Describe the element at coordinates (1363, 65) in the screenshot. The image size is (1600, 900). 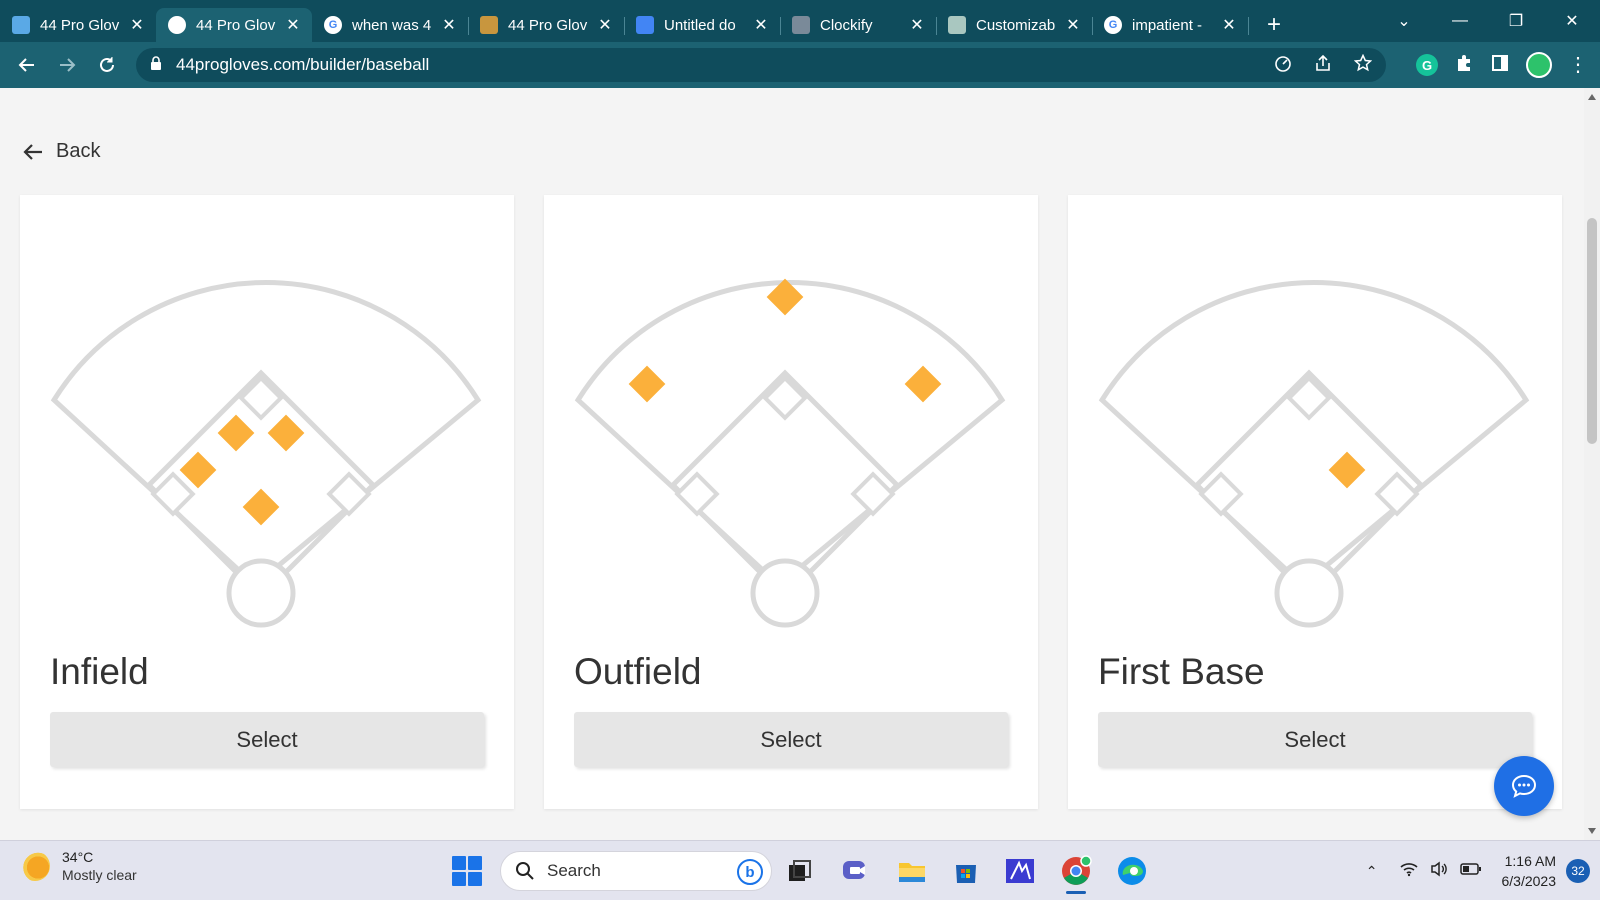
I see `bookmark-star-icon` at that location.